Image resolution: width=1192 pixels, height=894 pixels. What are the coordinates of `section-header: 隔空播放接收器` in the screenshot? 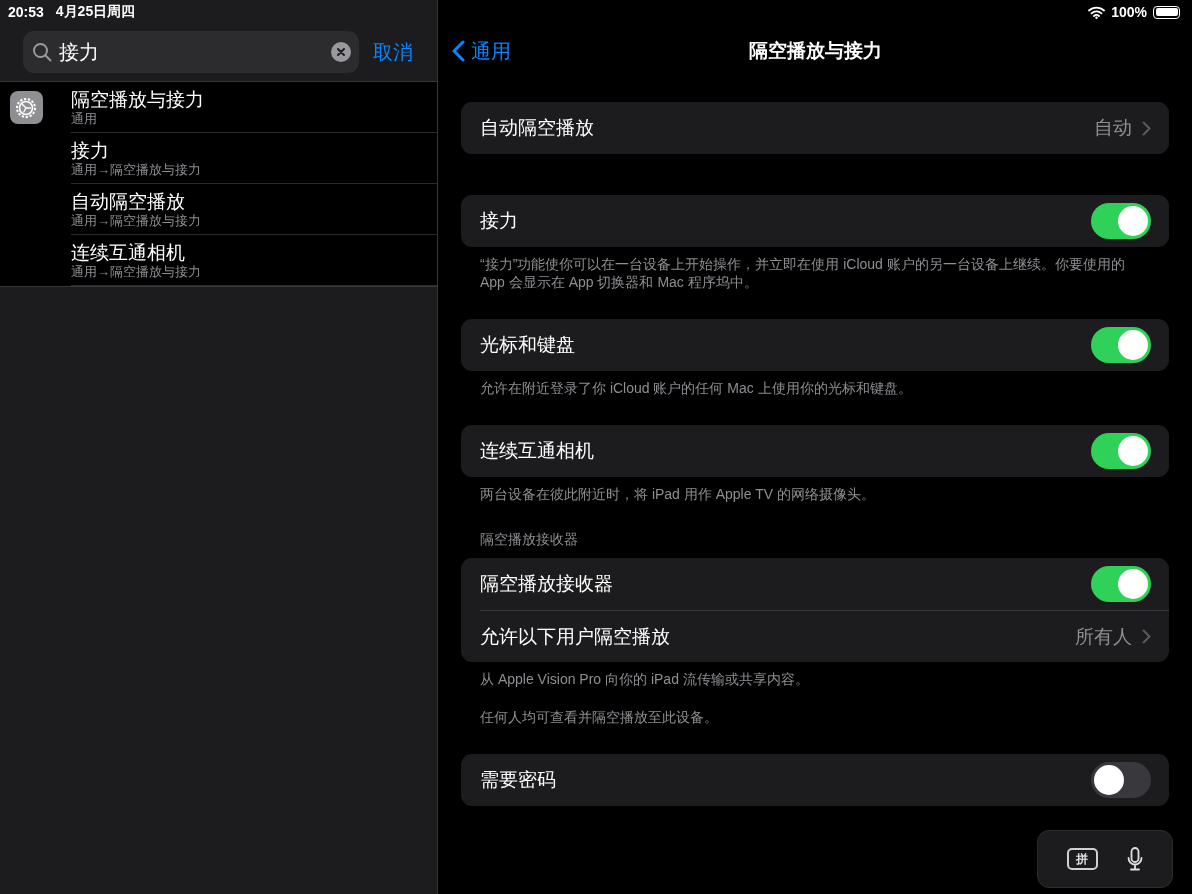 It's located at (529, 540).